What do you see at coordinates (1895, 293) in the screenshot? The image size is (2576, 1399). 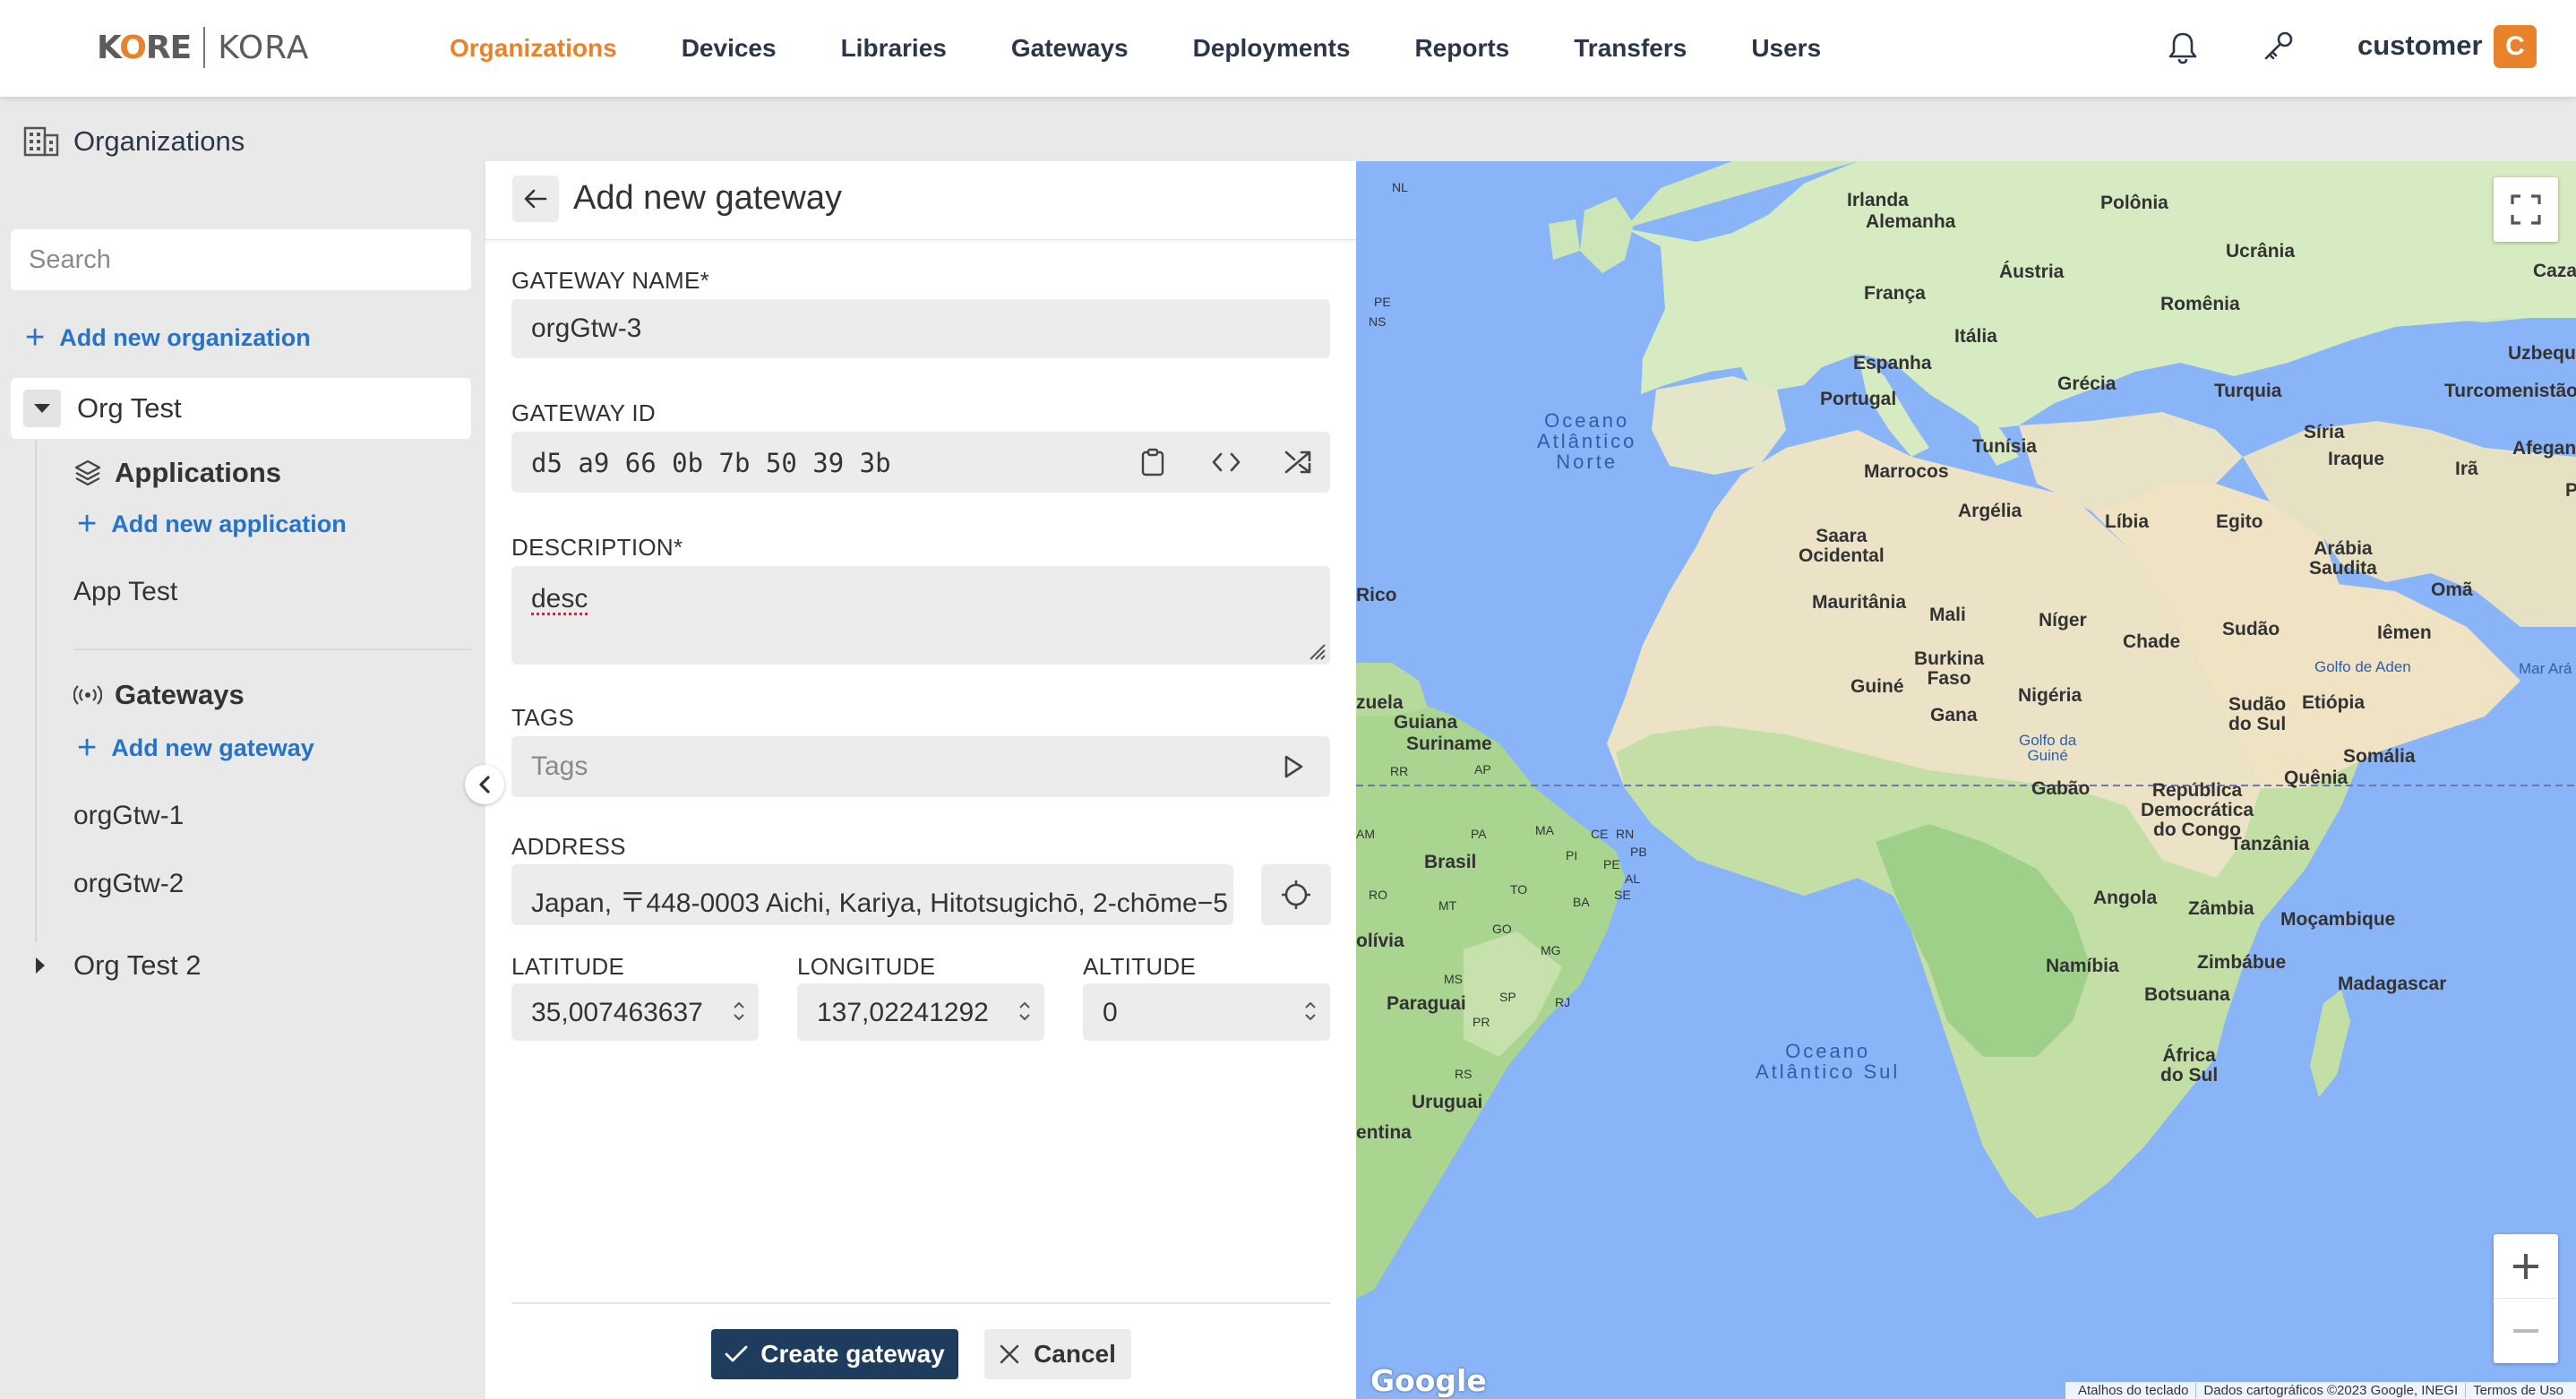 I see `map-label-franca: França` at bounding box center [1895, 293].